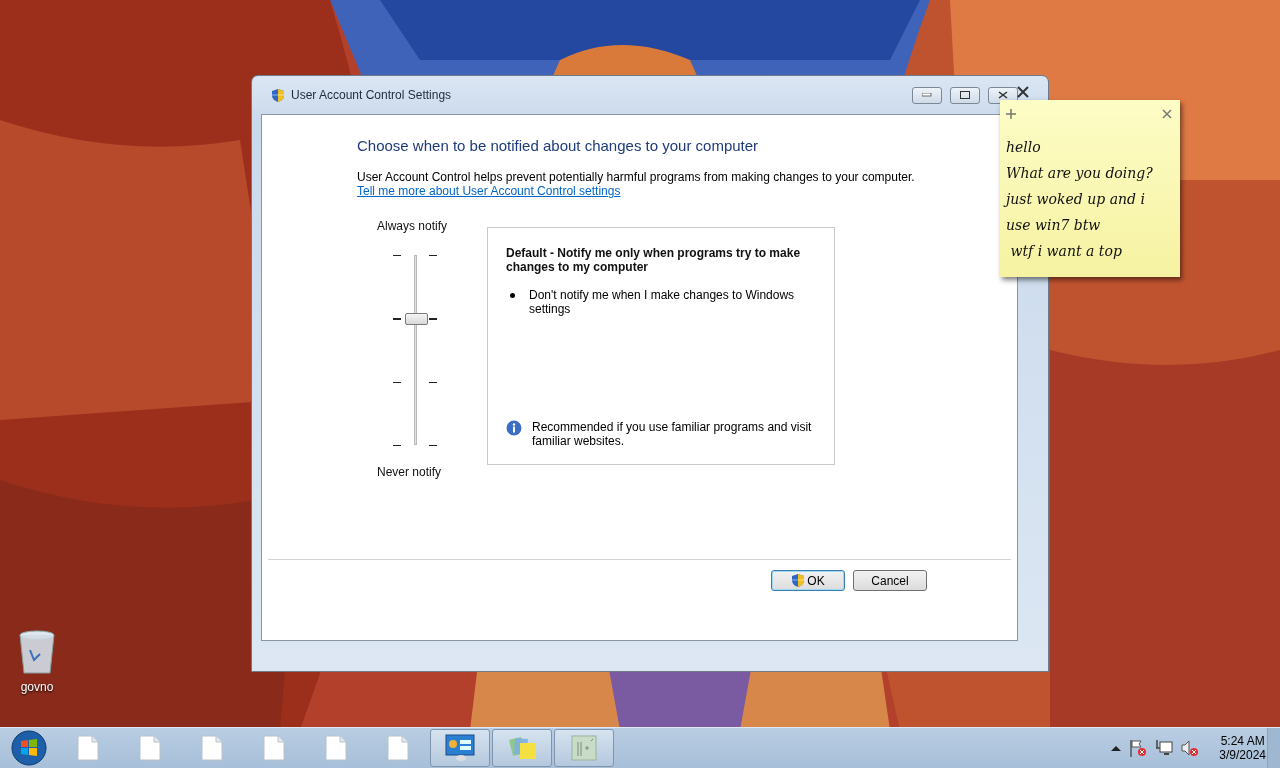 The height and width of the screenshot is (768, 1280). Describe the element at coordinates (416, 319) in the screenshot. I see `slider-thumb` at that location.